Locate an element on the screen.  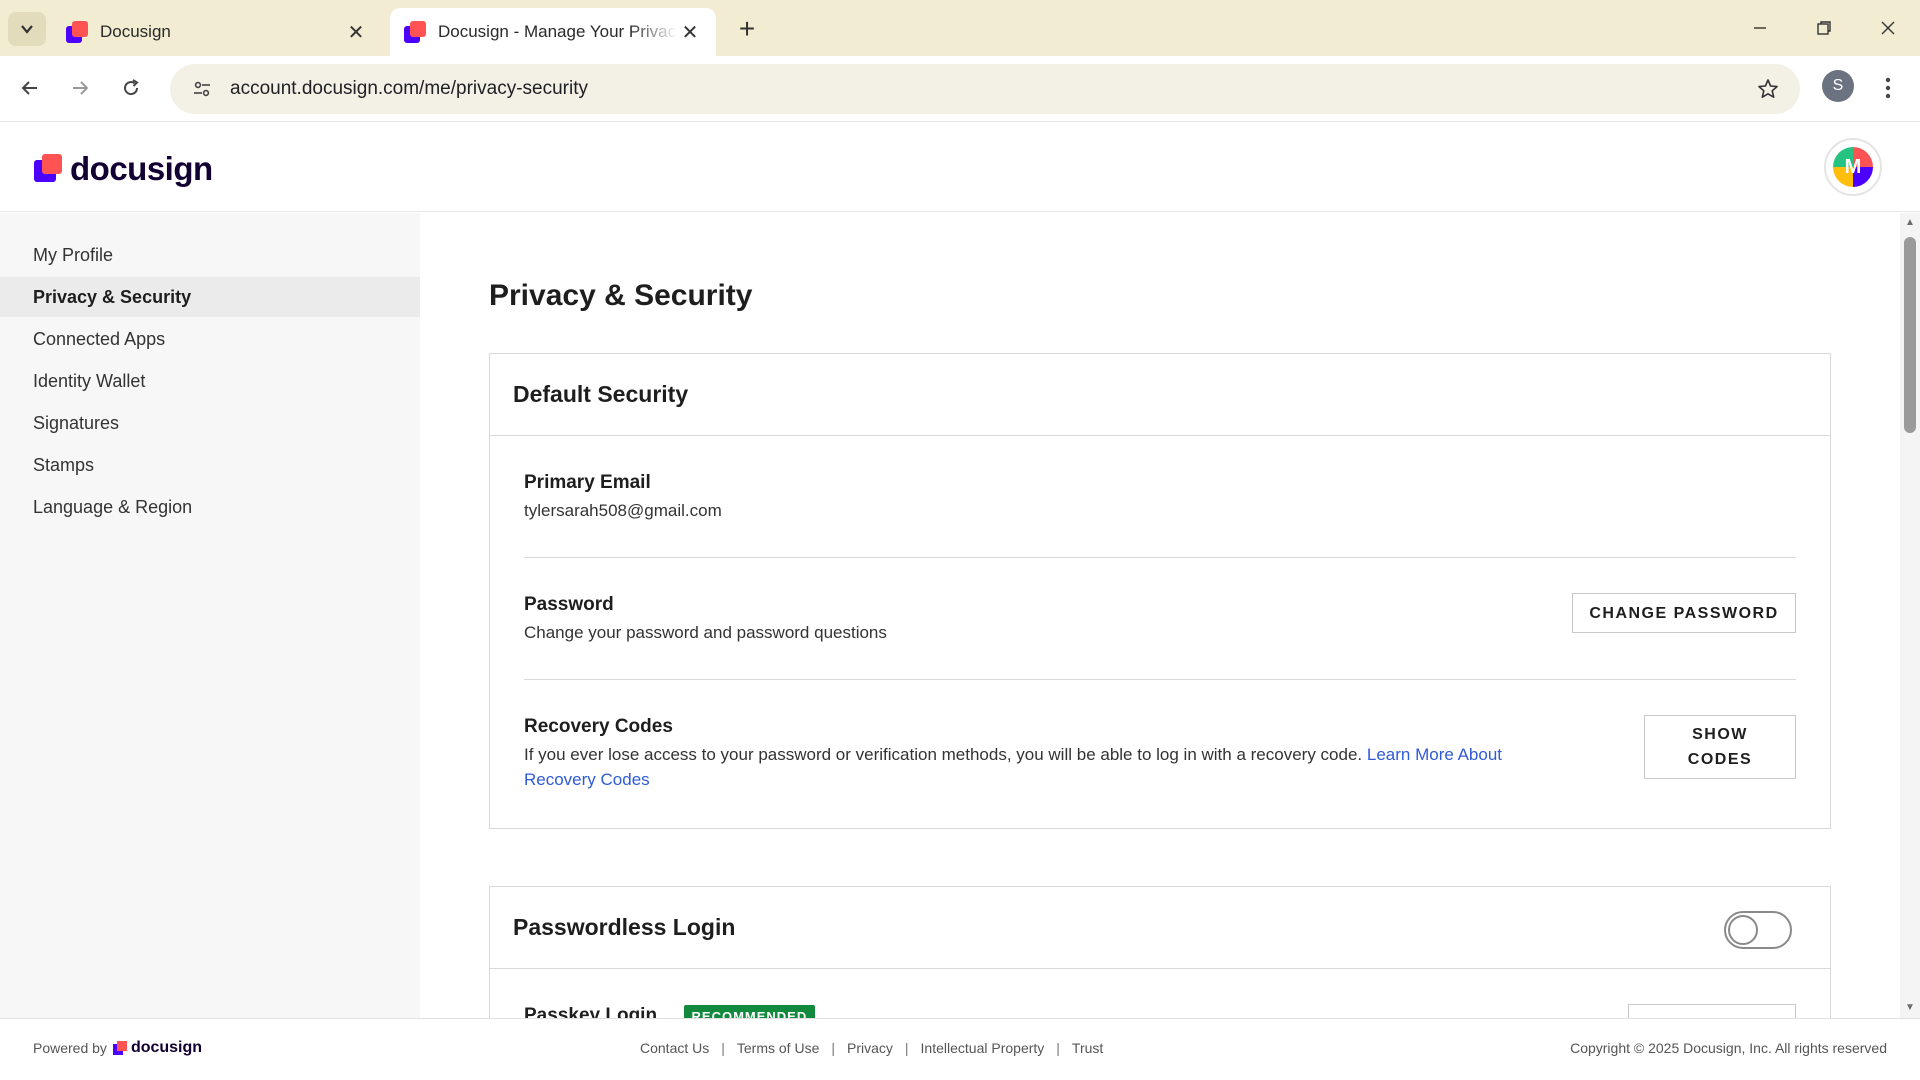
sidebar-item-privacy-security: Privacy & Security is located at coordinates (210, 297).